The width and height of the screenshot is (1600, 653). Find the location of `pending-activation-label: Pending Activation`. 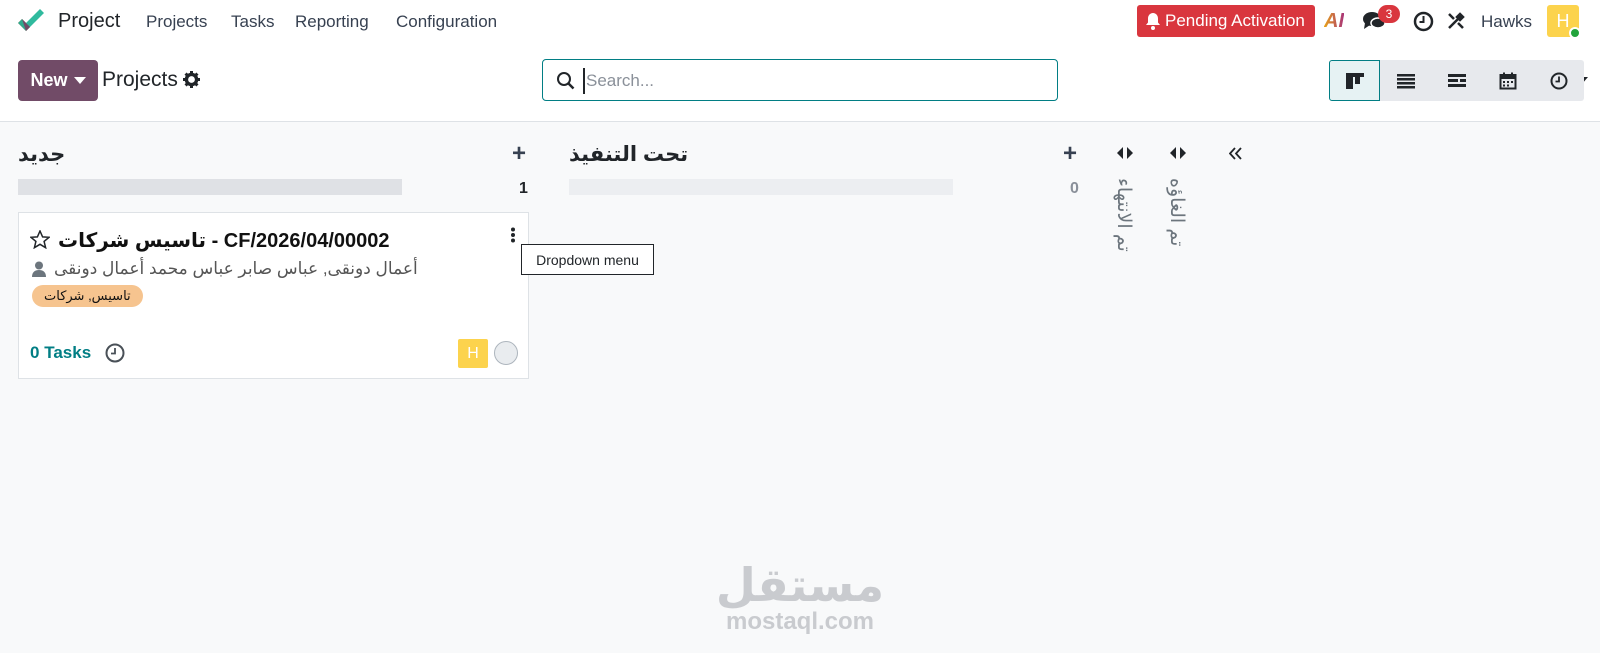

pending-activation-label: Pending Activation is located at coordinates (1235, 20).